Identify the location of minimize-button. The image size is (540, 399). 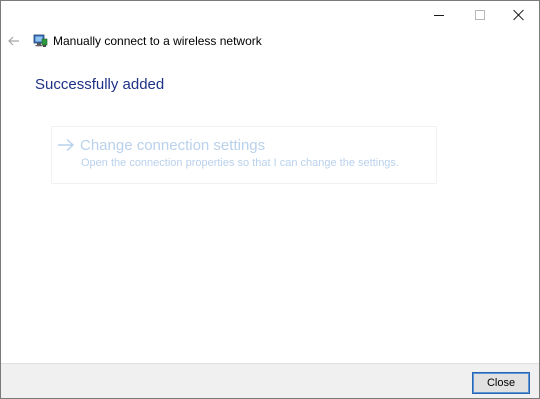
(439, 15).